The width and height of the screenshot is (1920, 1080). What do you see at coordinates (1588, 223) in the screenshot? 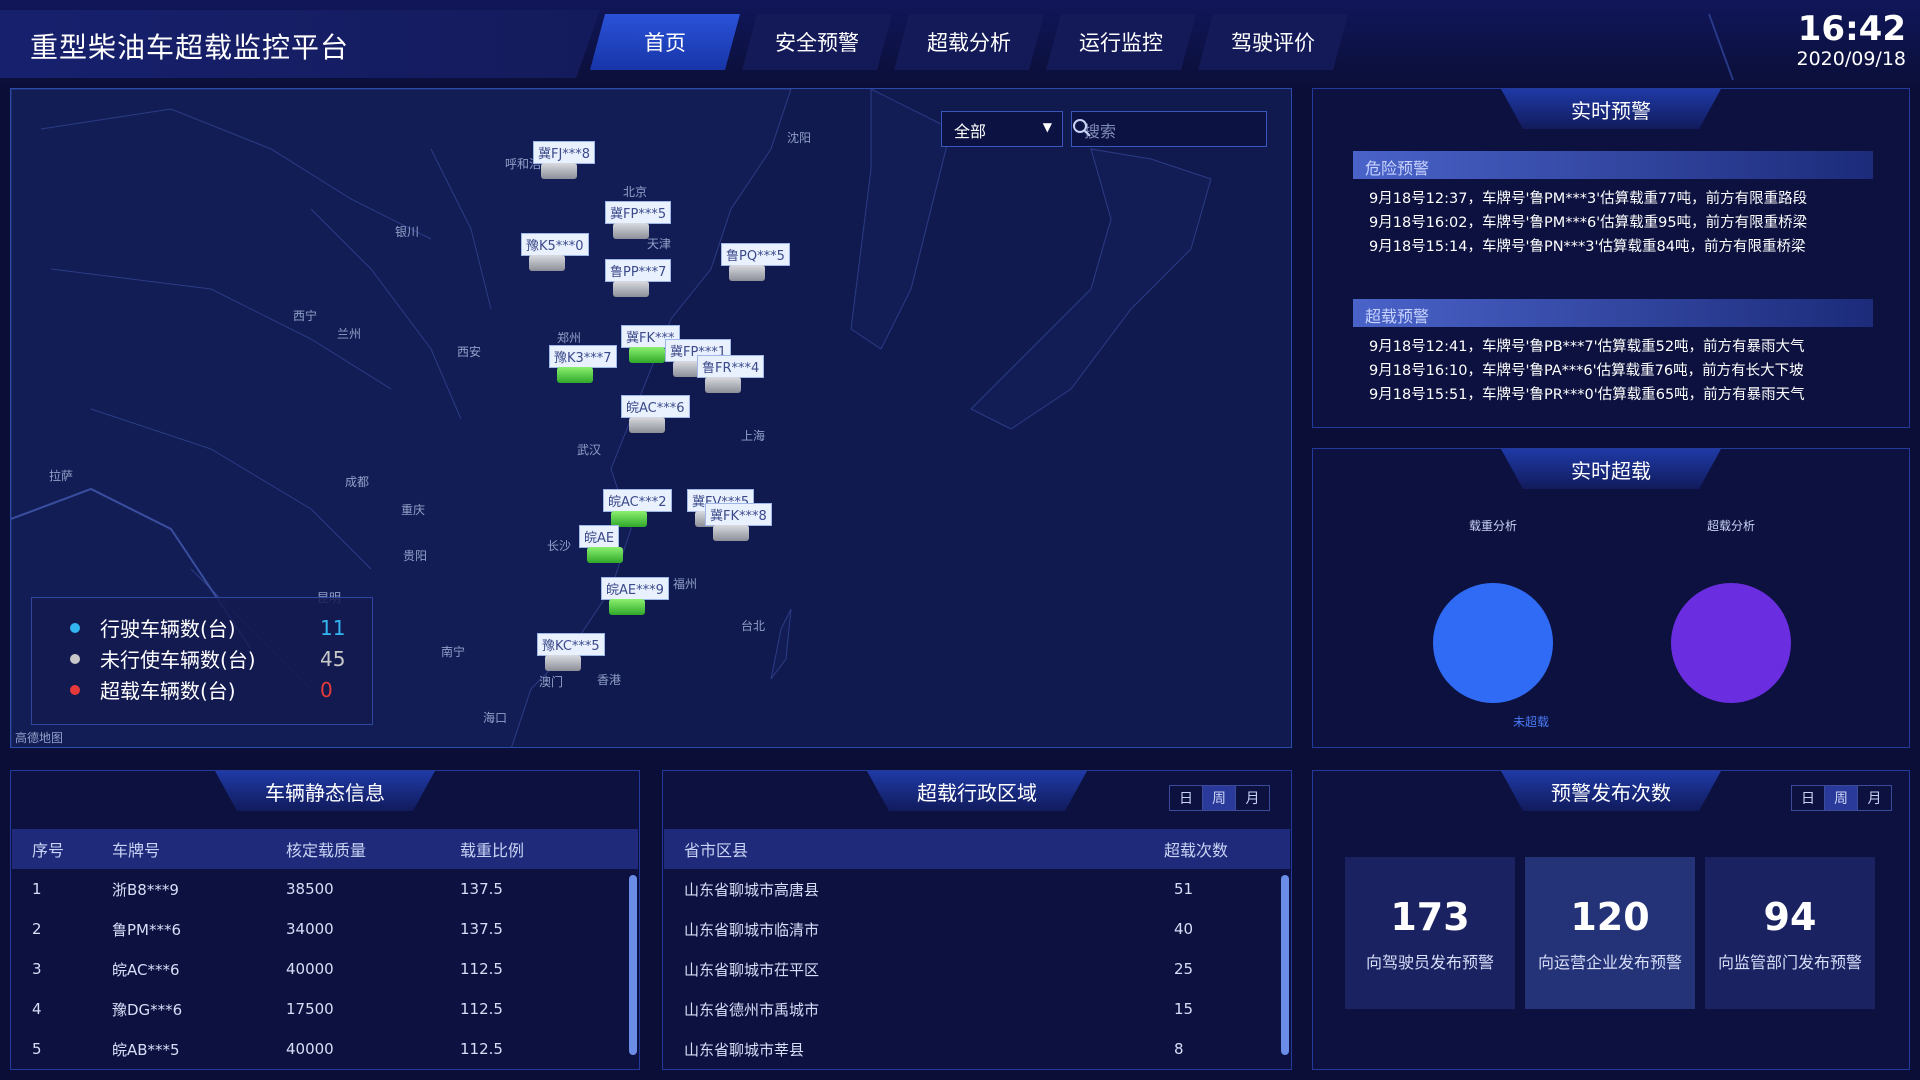
I see `warning-item: 9月18号16:02，车牌号'鲁PM***6'估算载重95吨，前方有限重桥梁` at bounding box center [1588, 223].